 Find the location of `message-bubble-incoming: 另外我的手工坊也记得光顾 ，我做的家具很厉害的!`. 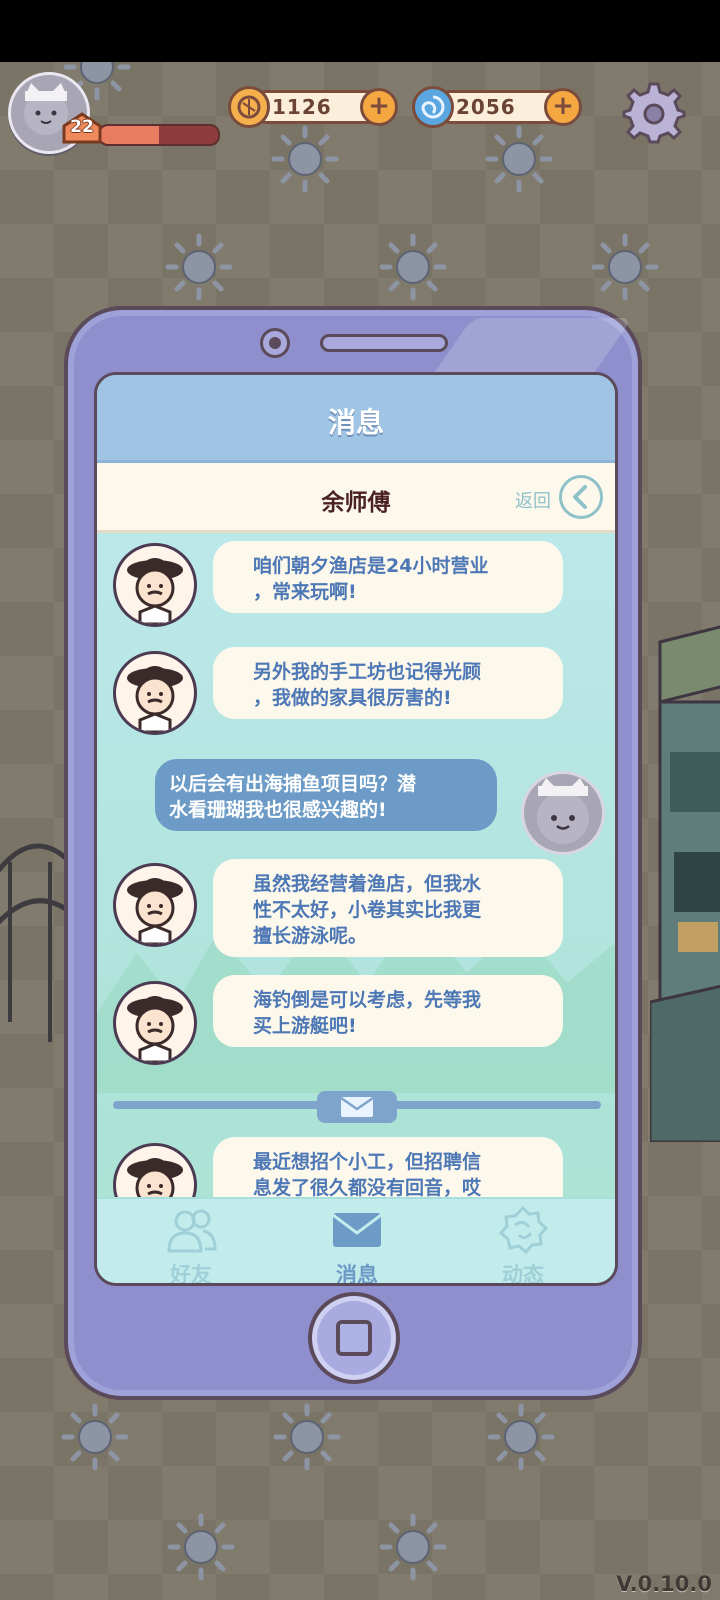

message-bubble-incoming: 另外我的手工坊也记得光顾 ，我做的家具很厉害的! is located at coordinates (388, 683).